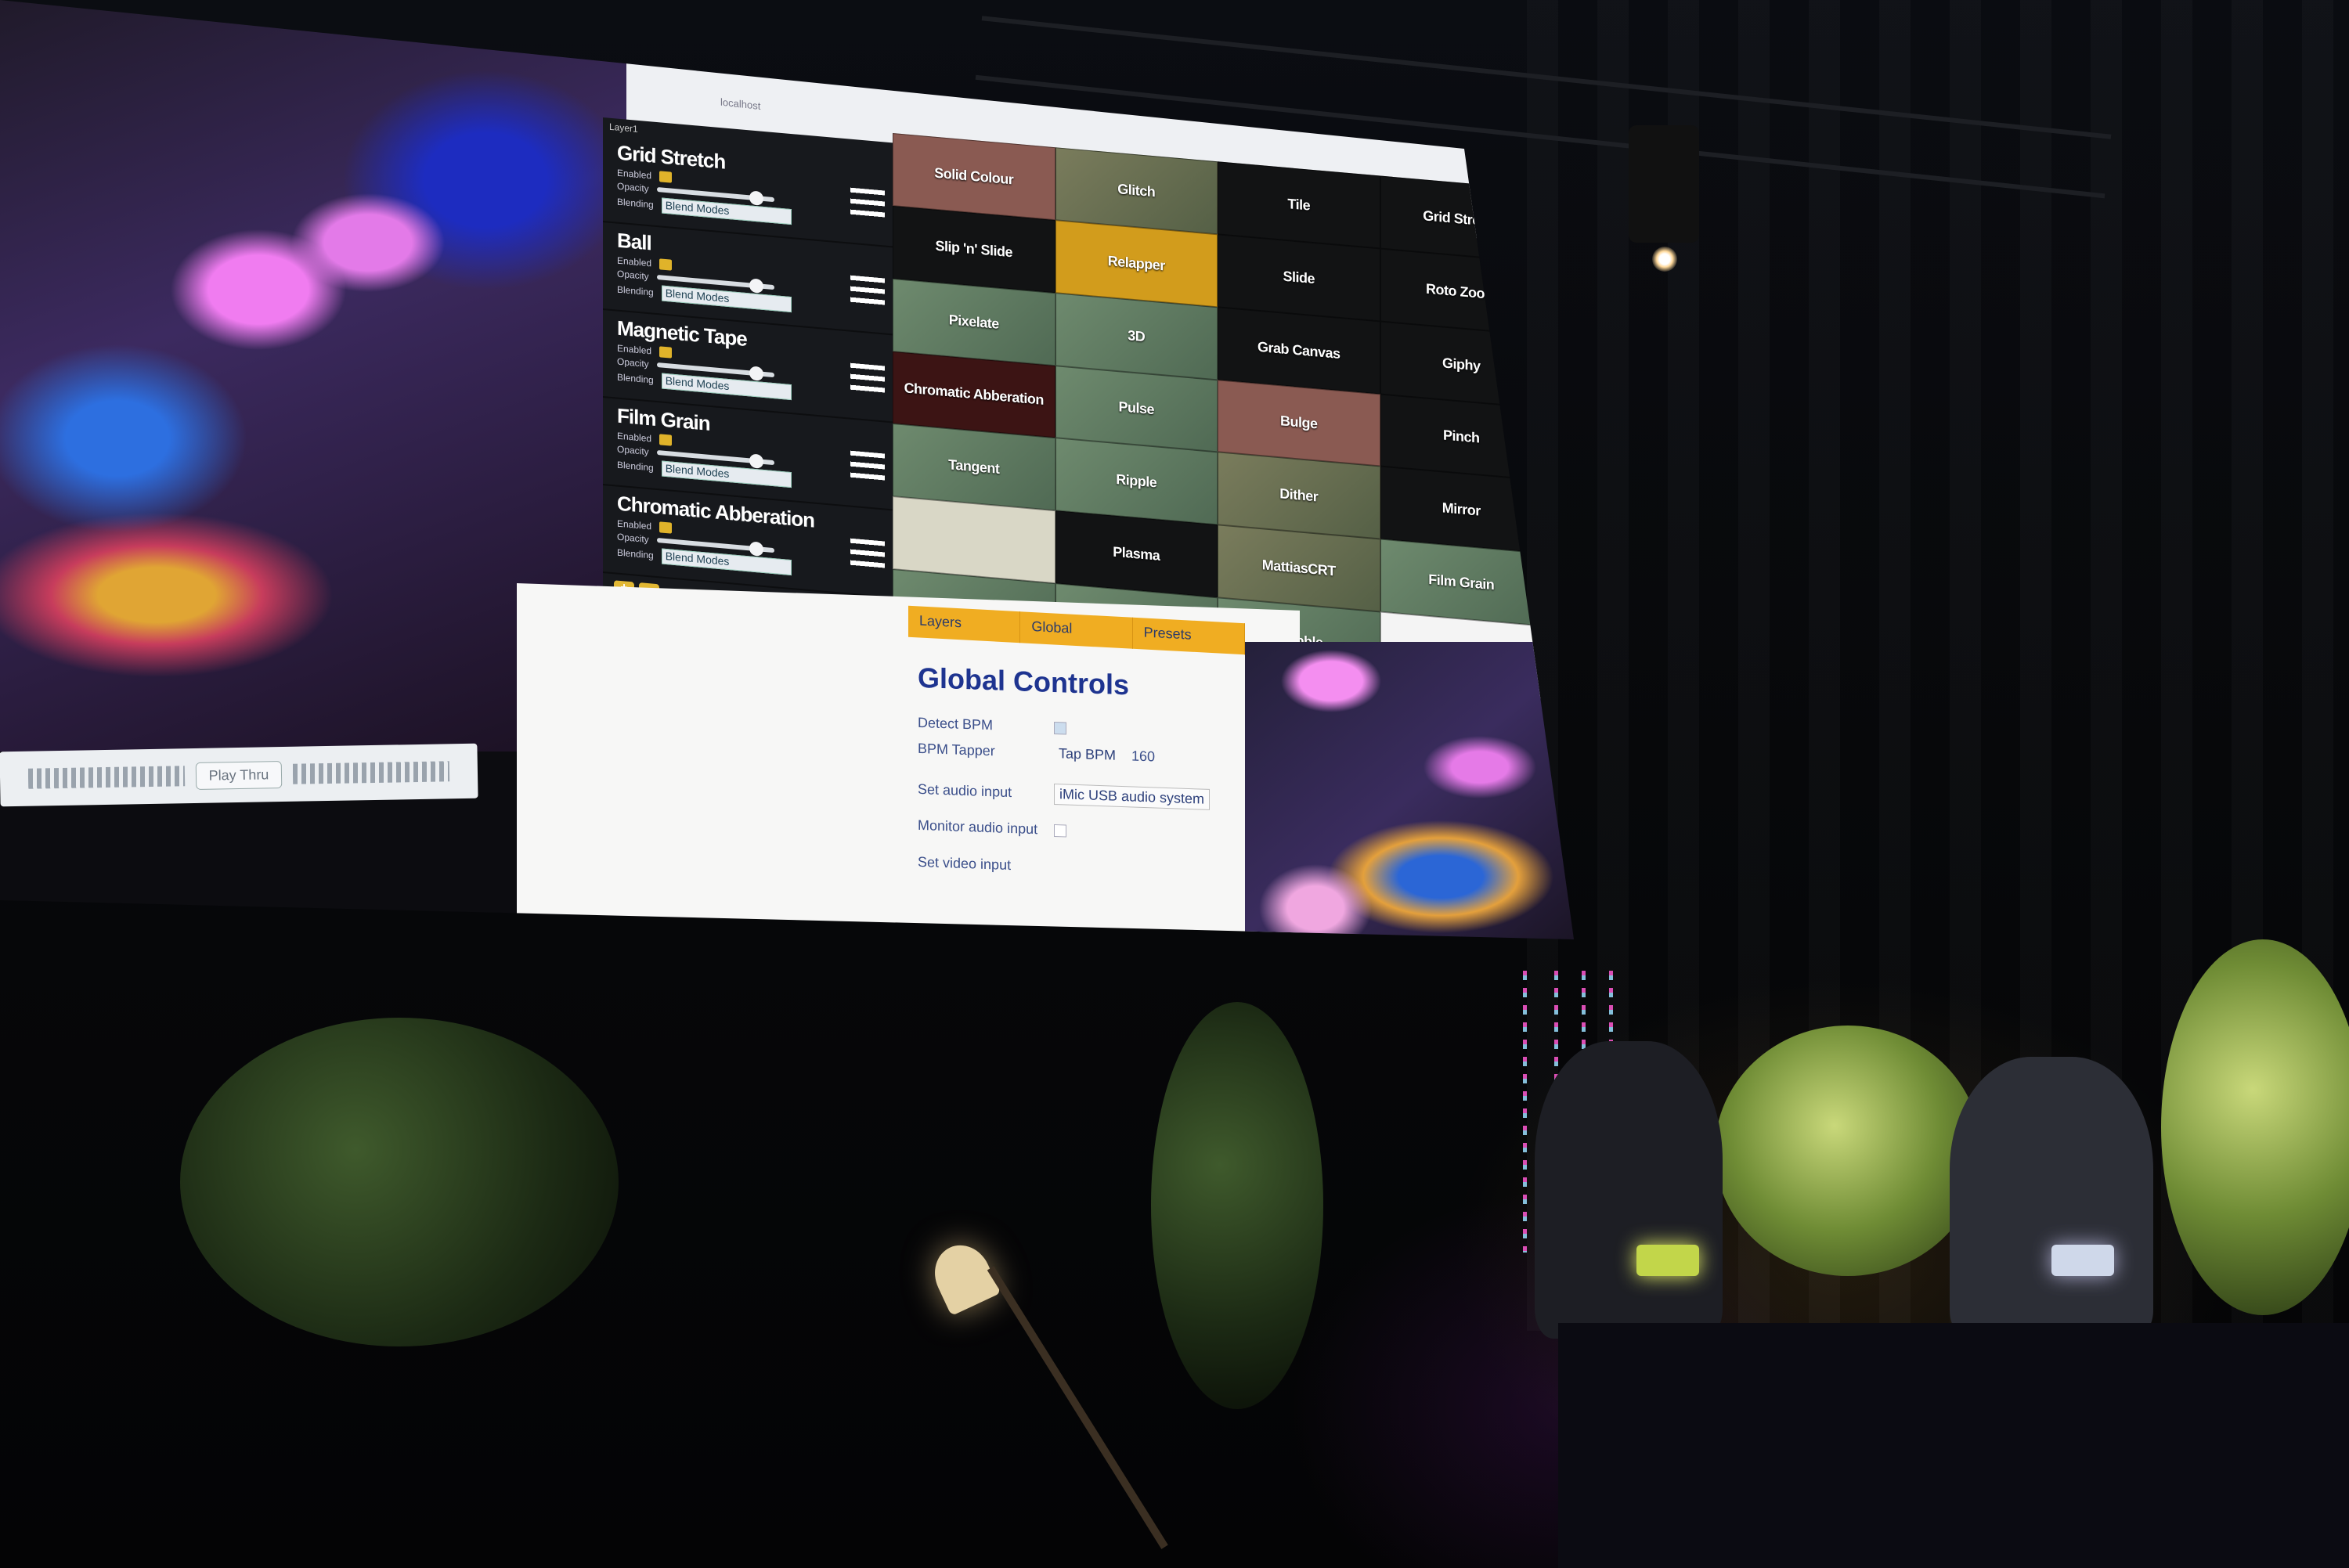  Describe the element at coordinates (965, 790) in the screenshot. I see `audio-input-label: Set audio input` at that location.